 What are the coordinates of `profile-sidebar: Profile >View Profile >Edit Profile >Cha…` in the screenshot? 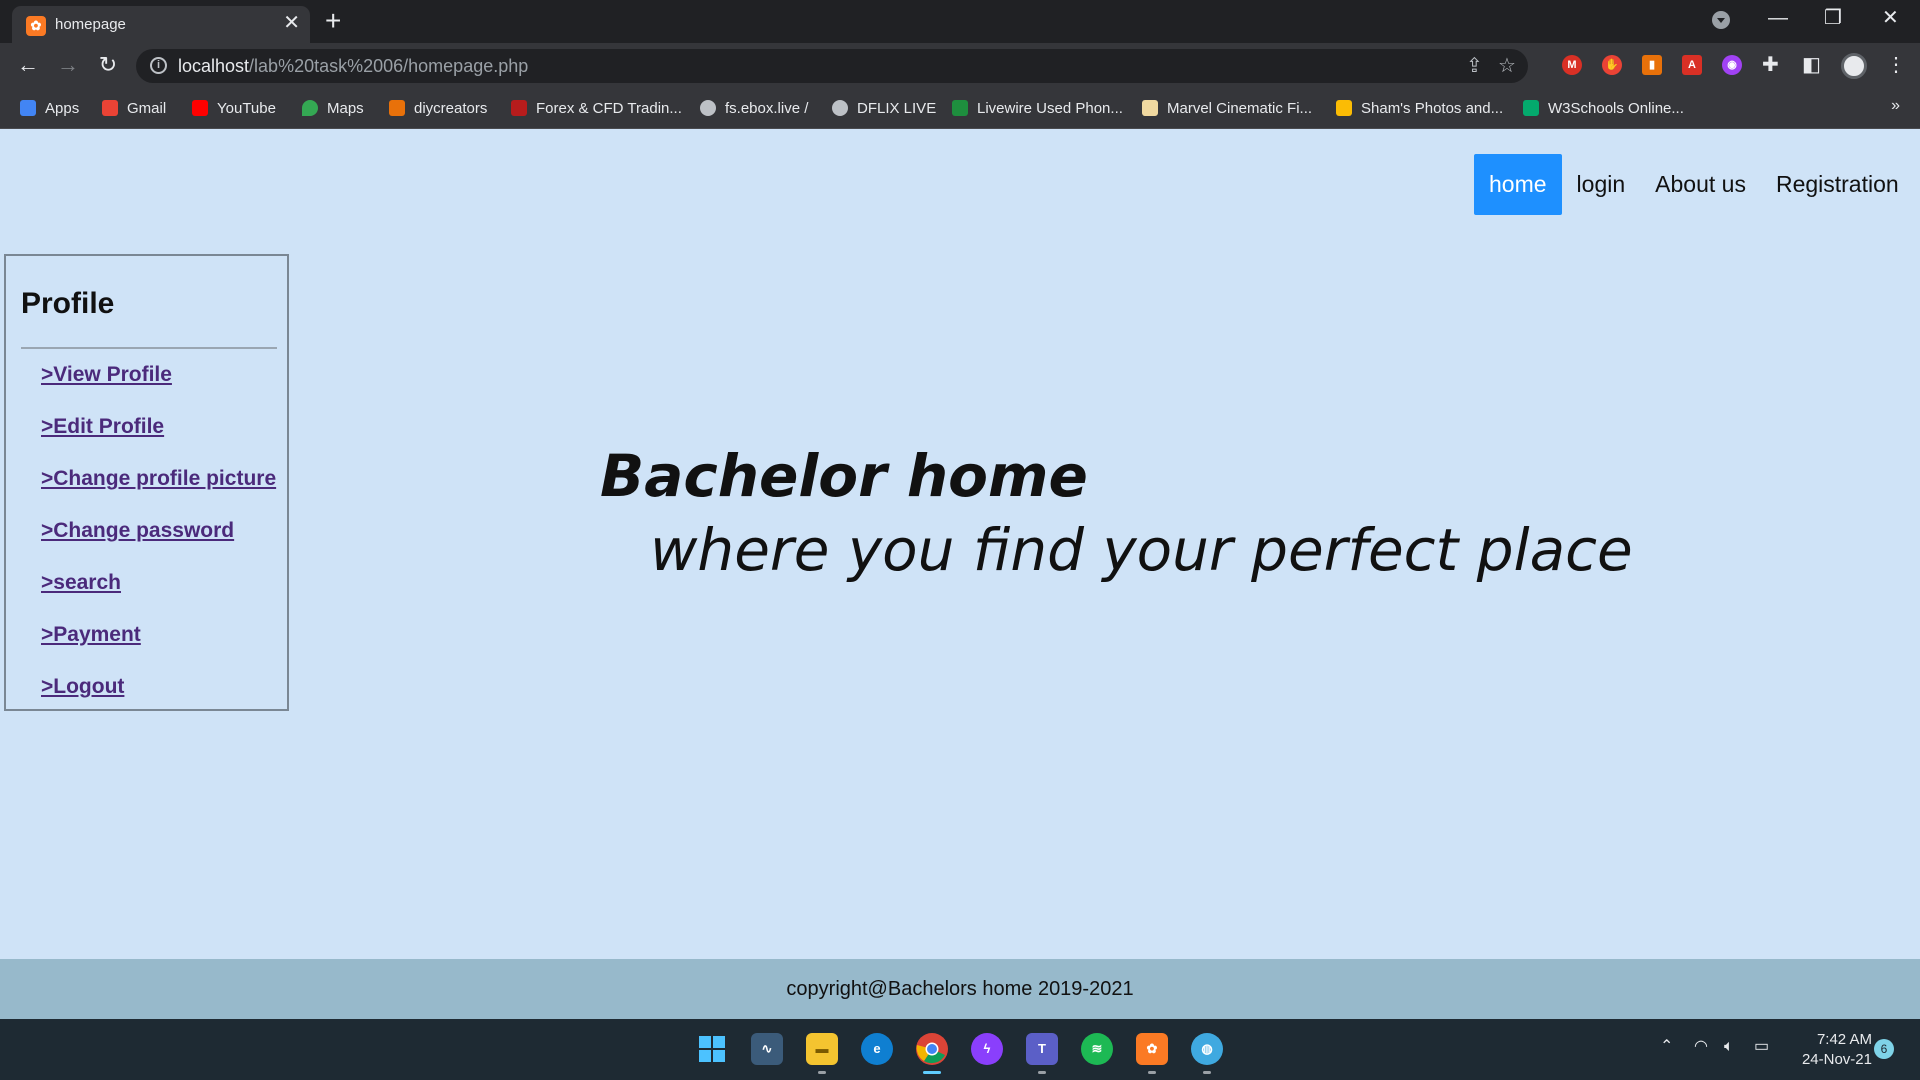 It's located at (146, 482).